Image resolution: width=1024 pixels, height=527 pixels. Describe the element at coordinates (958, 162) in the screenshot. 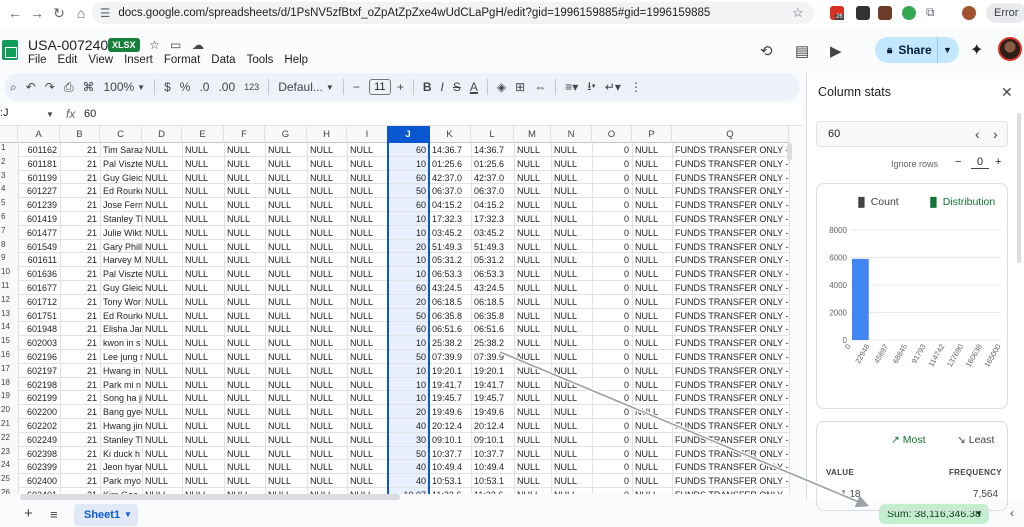

I see `decrease-icon: −` at that location.